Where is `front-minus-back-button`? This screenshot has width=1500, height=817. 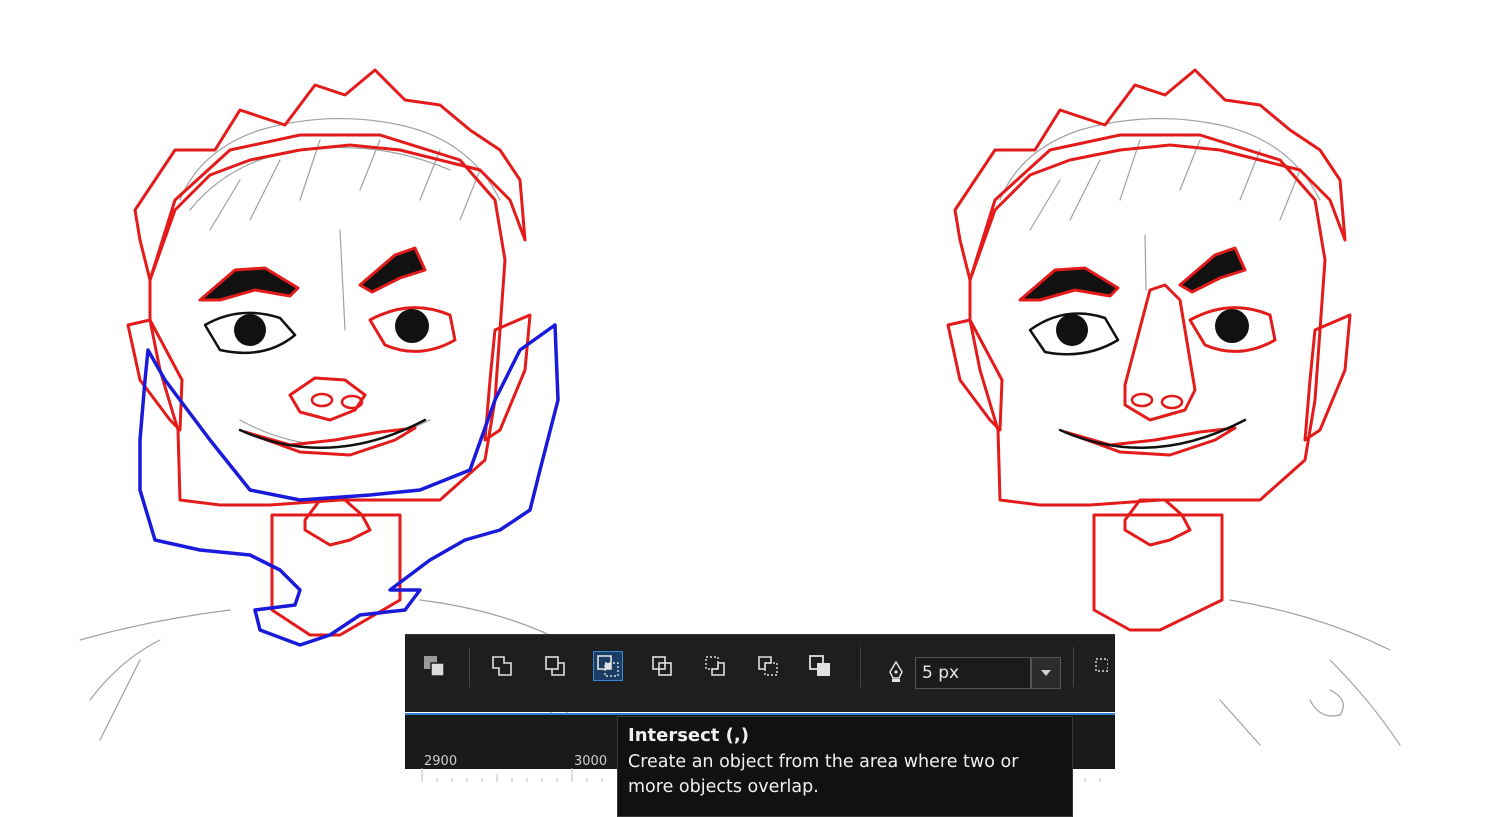 front-minus-back-button is located at coordinates (715, 666).